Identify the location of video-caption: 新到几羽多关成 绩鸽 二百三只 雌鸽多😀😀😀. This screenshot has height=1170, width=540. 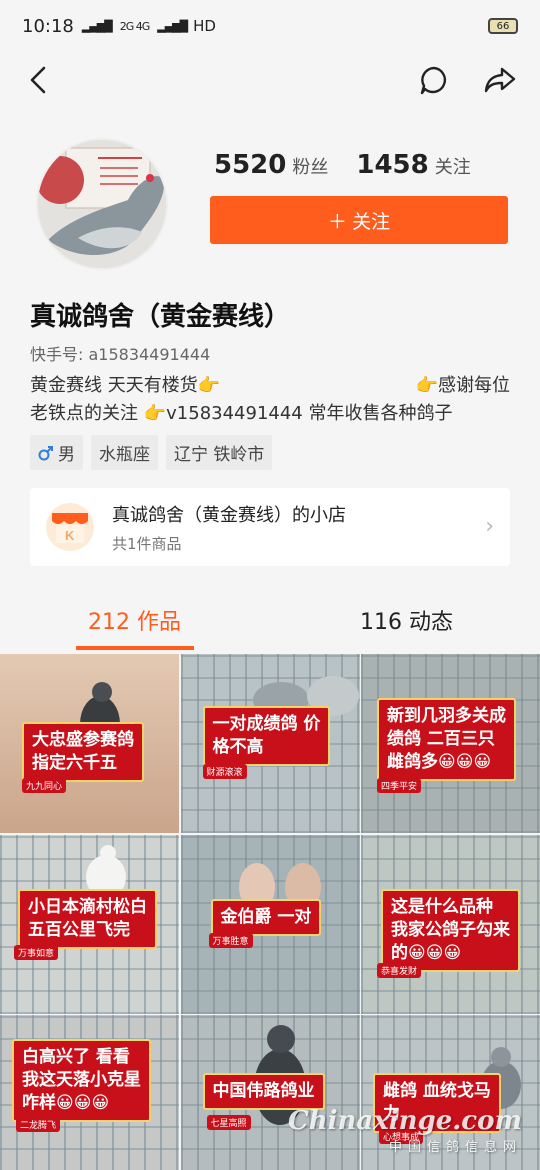
(446, 739).